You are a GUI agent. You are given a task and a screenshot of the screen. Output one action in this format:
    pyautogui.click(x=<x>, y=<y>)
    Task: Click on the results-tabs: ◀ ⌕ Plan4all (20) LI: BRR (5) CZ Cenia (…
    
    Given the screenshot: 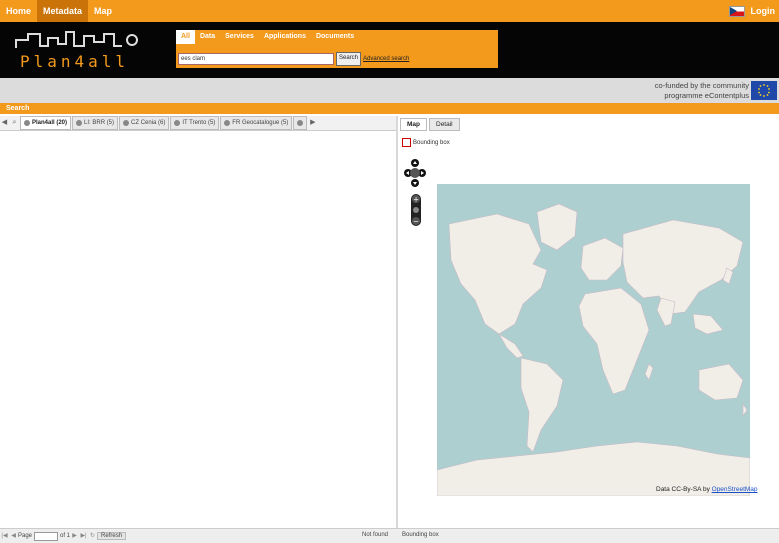 What is the action you would take?
    pyautogui.click(x=198, y=123)
    